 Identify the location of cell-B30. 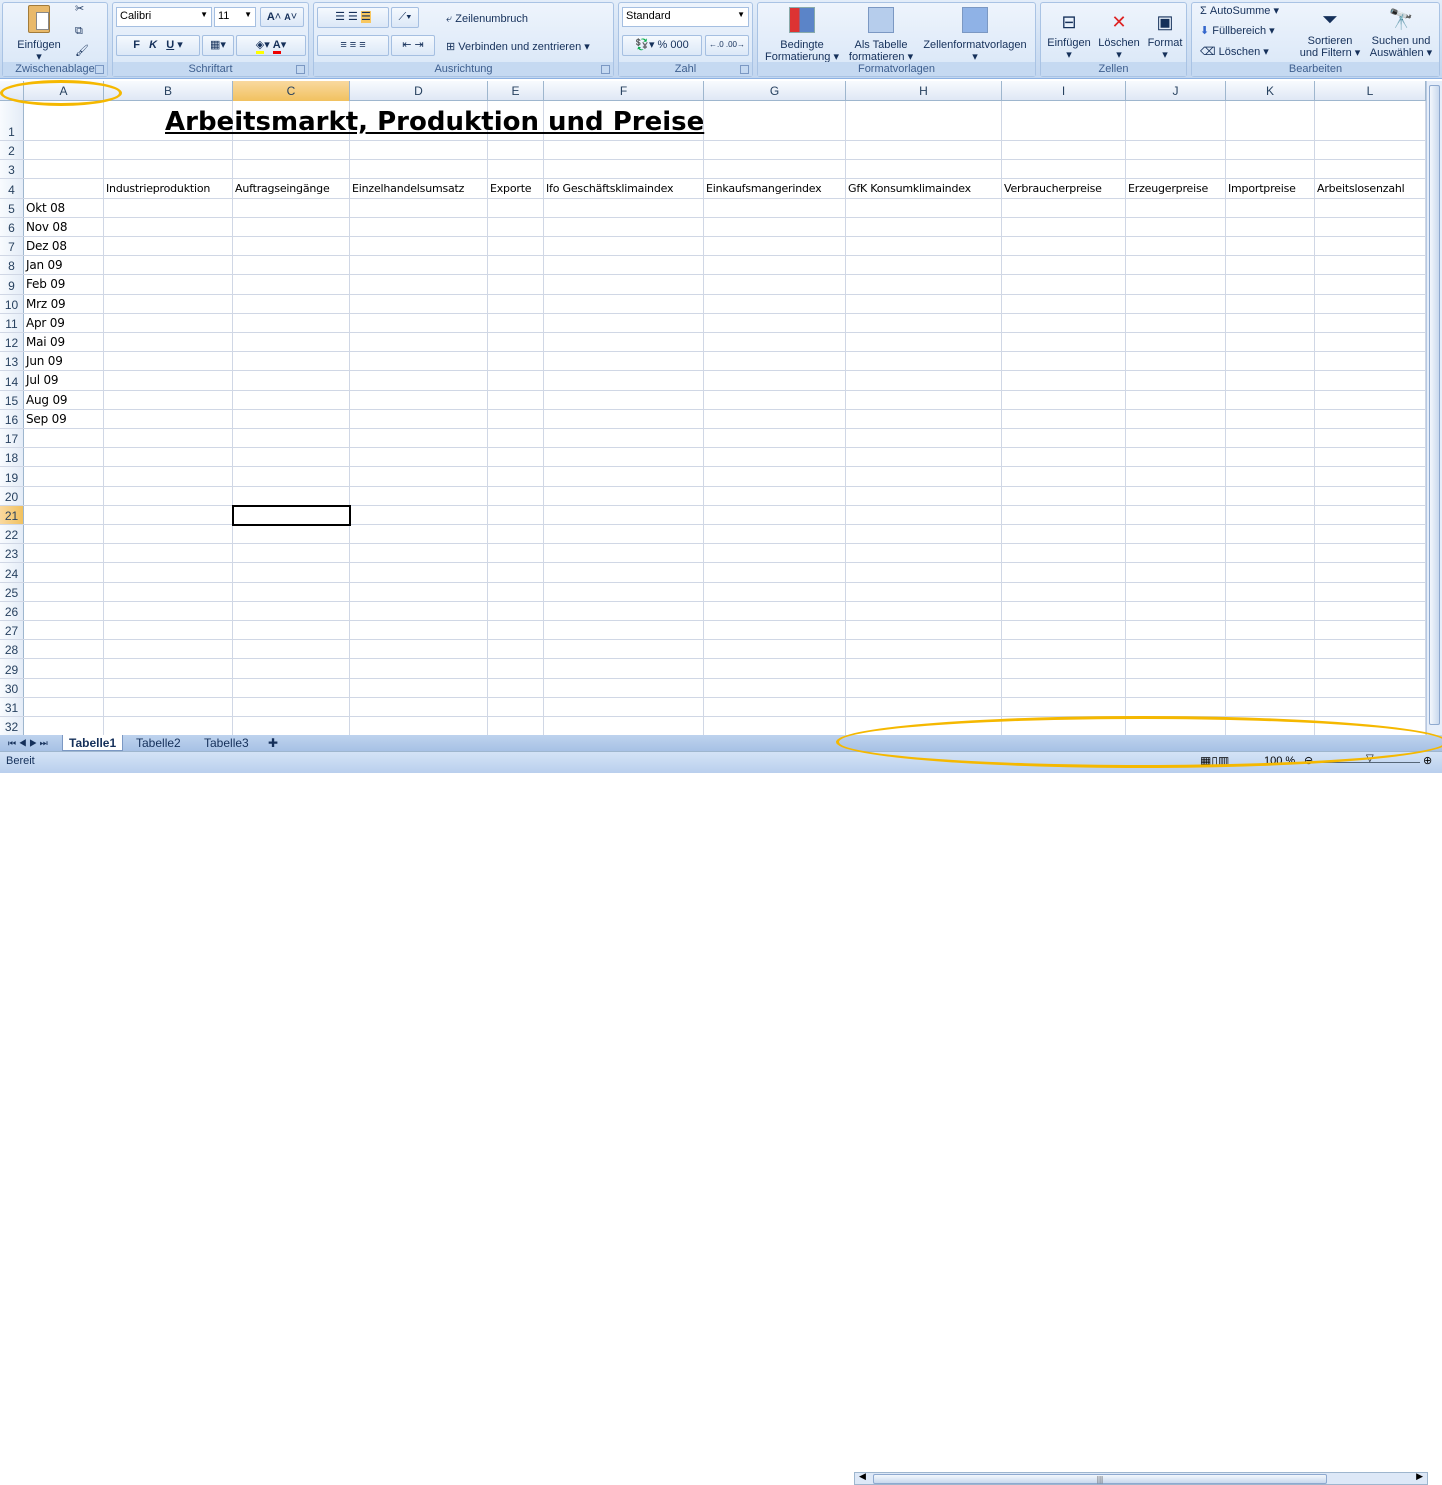
(168, 687).